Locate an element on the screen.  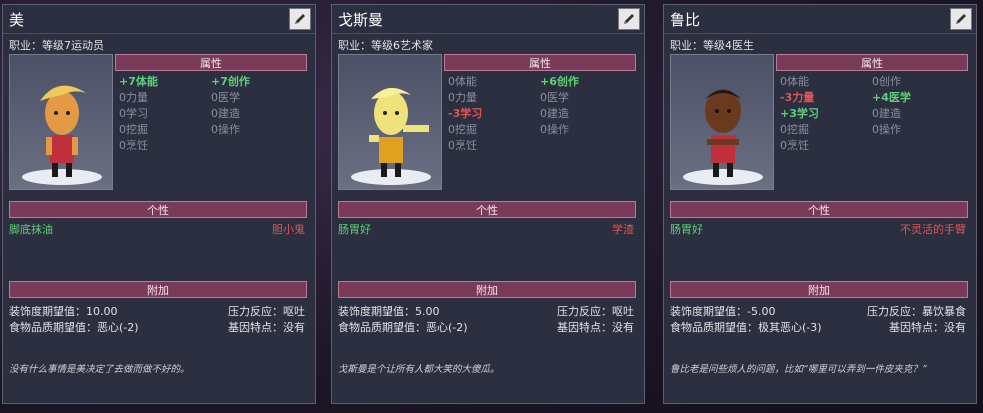
duplicant-name: 美 is located at coordinates (17, 20).